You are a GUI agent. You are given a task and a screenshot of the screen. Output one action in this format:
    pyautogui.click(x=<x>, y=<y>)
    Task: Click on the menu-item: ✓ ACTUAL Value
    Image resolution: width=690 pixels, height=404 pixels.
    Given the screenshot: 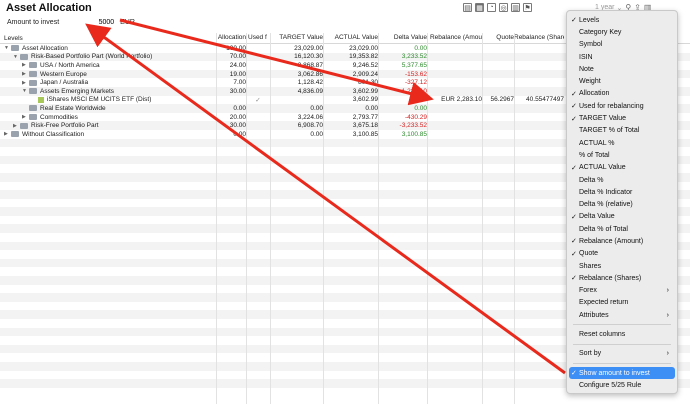 What is the action you would take?
    pyautogui.click(x=622, y=168)
    